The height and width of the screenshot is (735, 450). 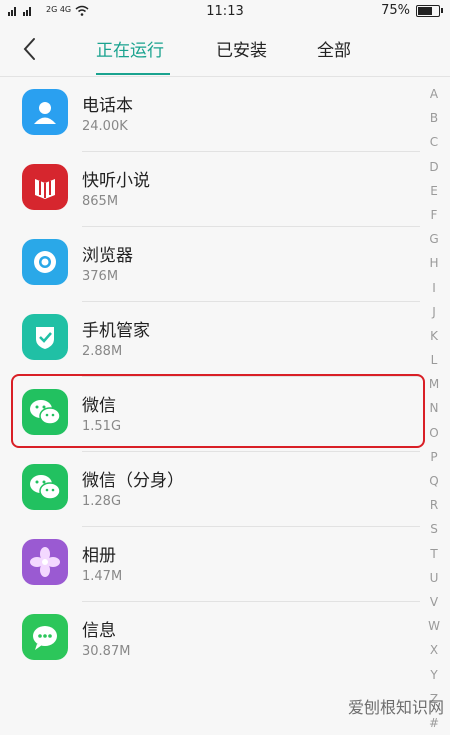 What do you see at coordinates (434, 191) in the screenshot?
I see `index-letter: E` at bounding box center [434, 191].